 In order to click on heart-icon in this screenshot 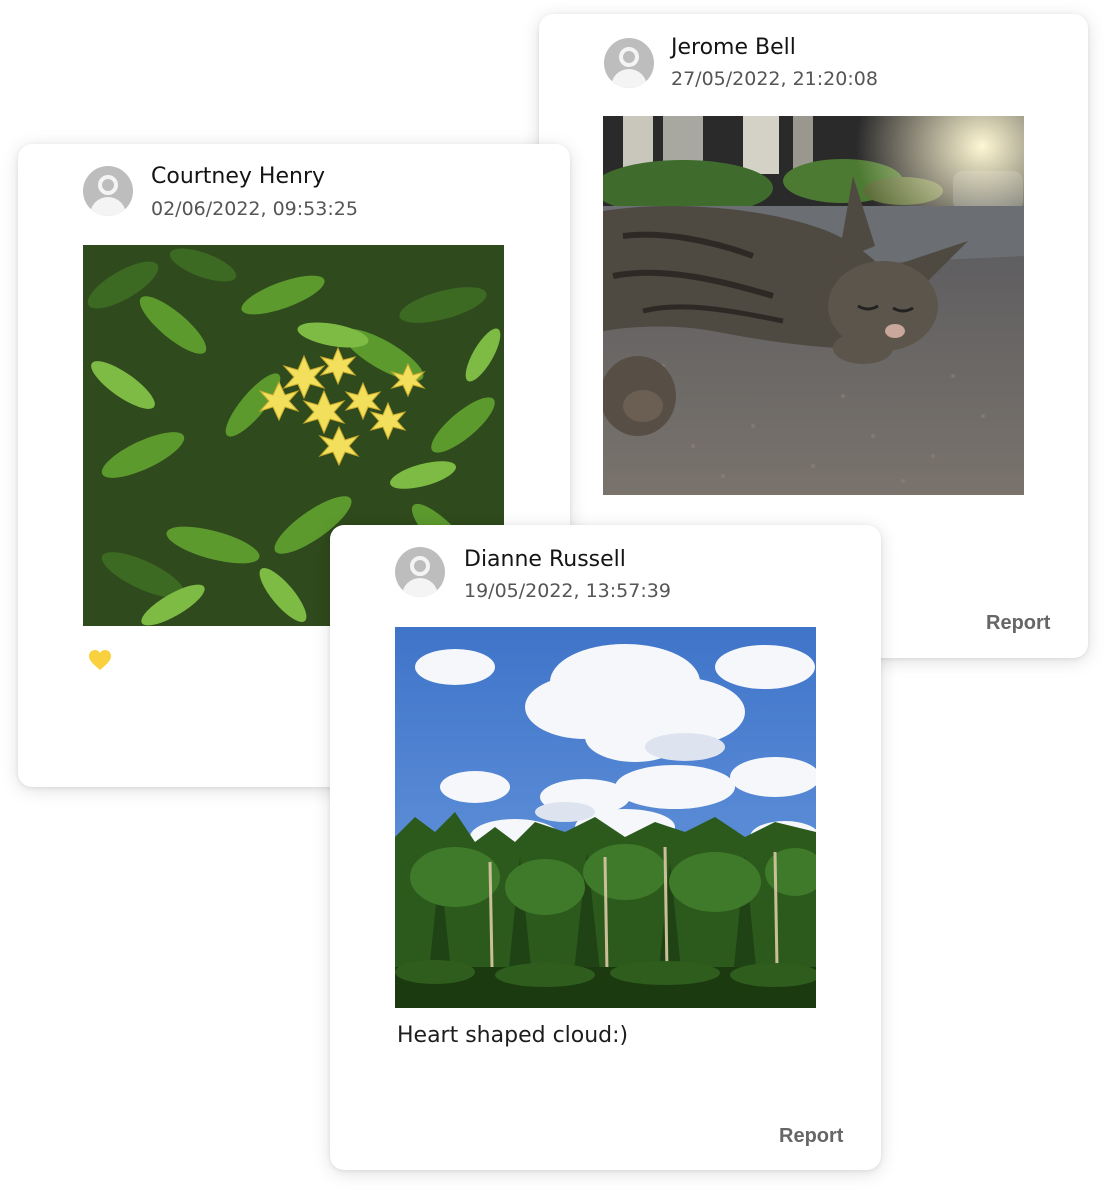, I will do `click(100, 662)`.